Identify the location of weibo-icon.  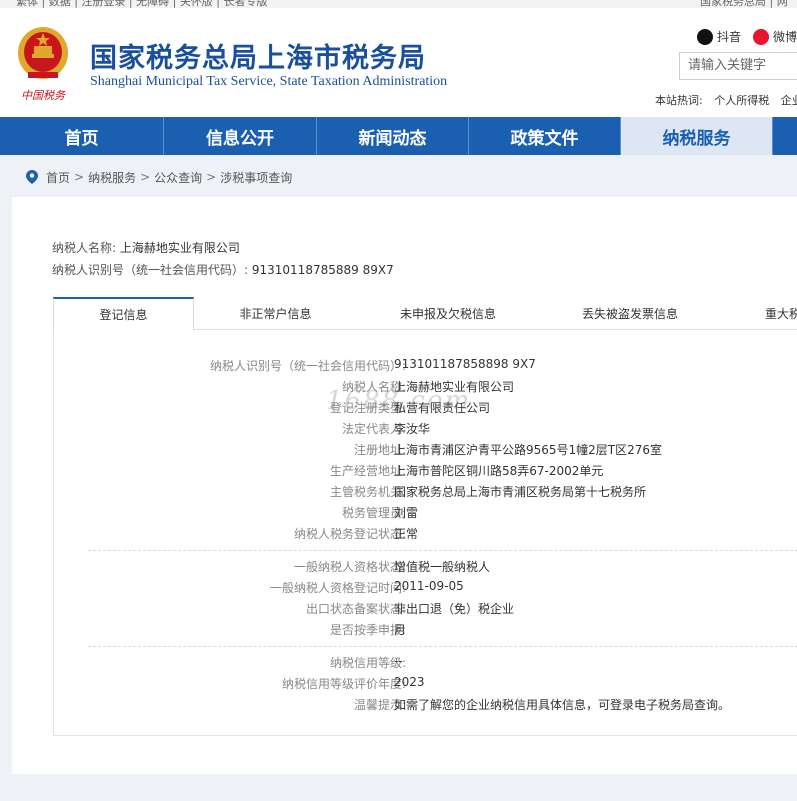
(761, 36).